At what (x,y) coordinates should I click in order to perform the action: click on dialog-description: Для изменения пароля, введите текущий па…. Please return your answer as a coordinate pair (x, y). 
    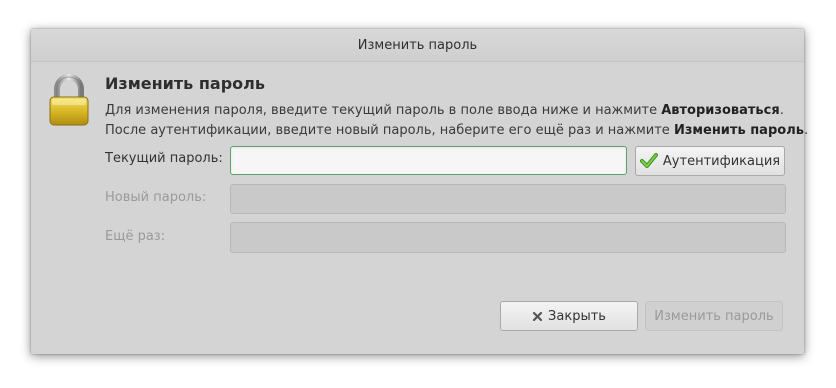
    Looking at the image, I should click on (456, 121).